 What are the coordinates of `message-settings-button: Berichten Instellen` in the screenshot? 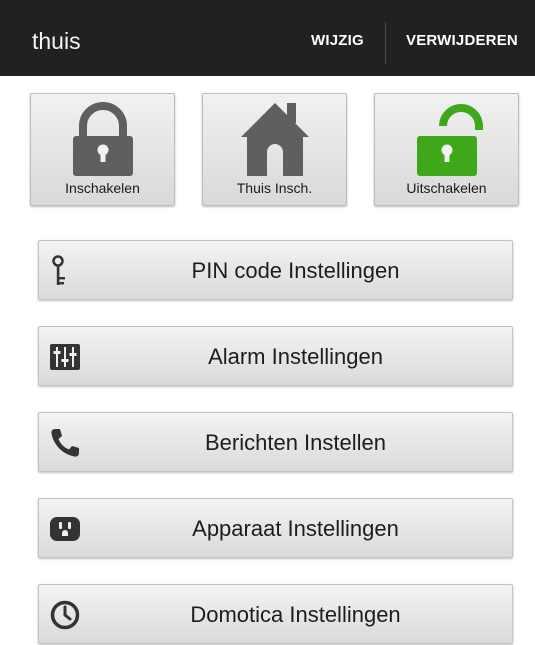 It's located at (275, 442).